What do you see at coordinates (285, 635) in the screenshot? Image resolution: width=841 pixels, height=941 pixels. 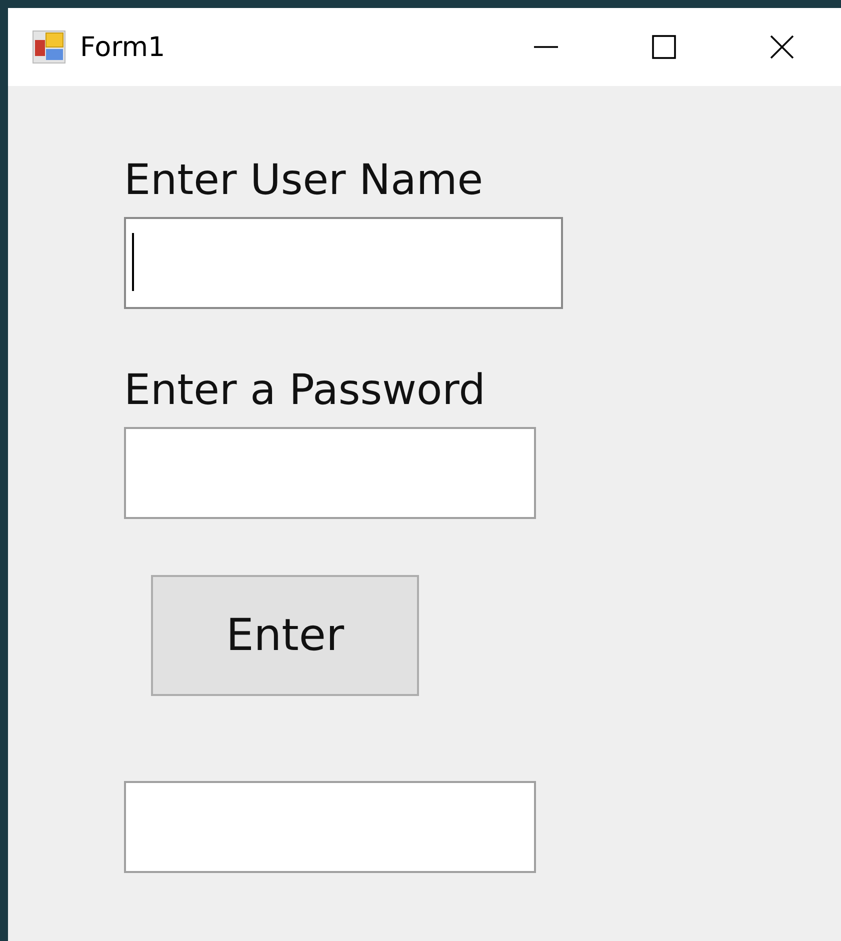 I see `enter-button: Enter` at bounding box center [285, 635].